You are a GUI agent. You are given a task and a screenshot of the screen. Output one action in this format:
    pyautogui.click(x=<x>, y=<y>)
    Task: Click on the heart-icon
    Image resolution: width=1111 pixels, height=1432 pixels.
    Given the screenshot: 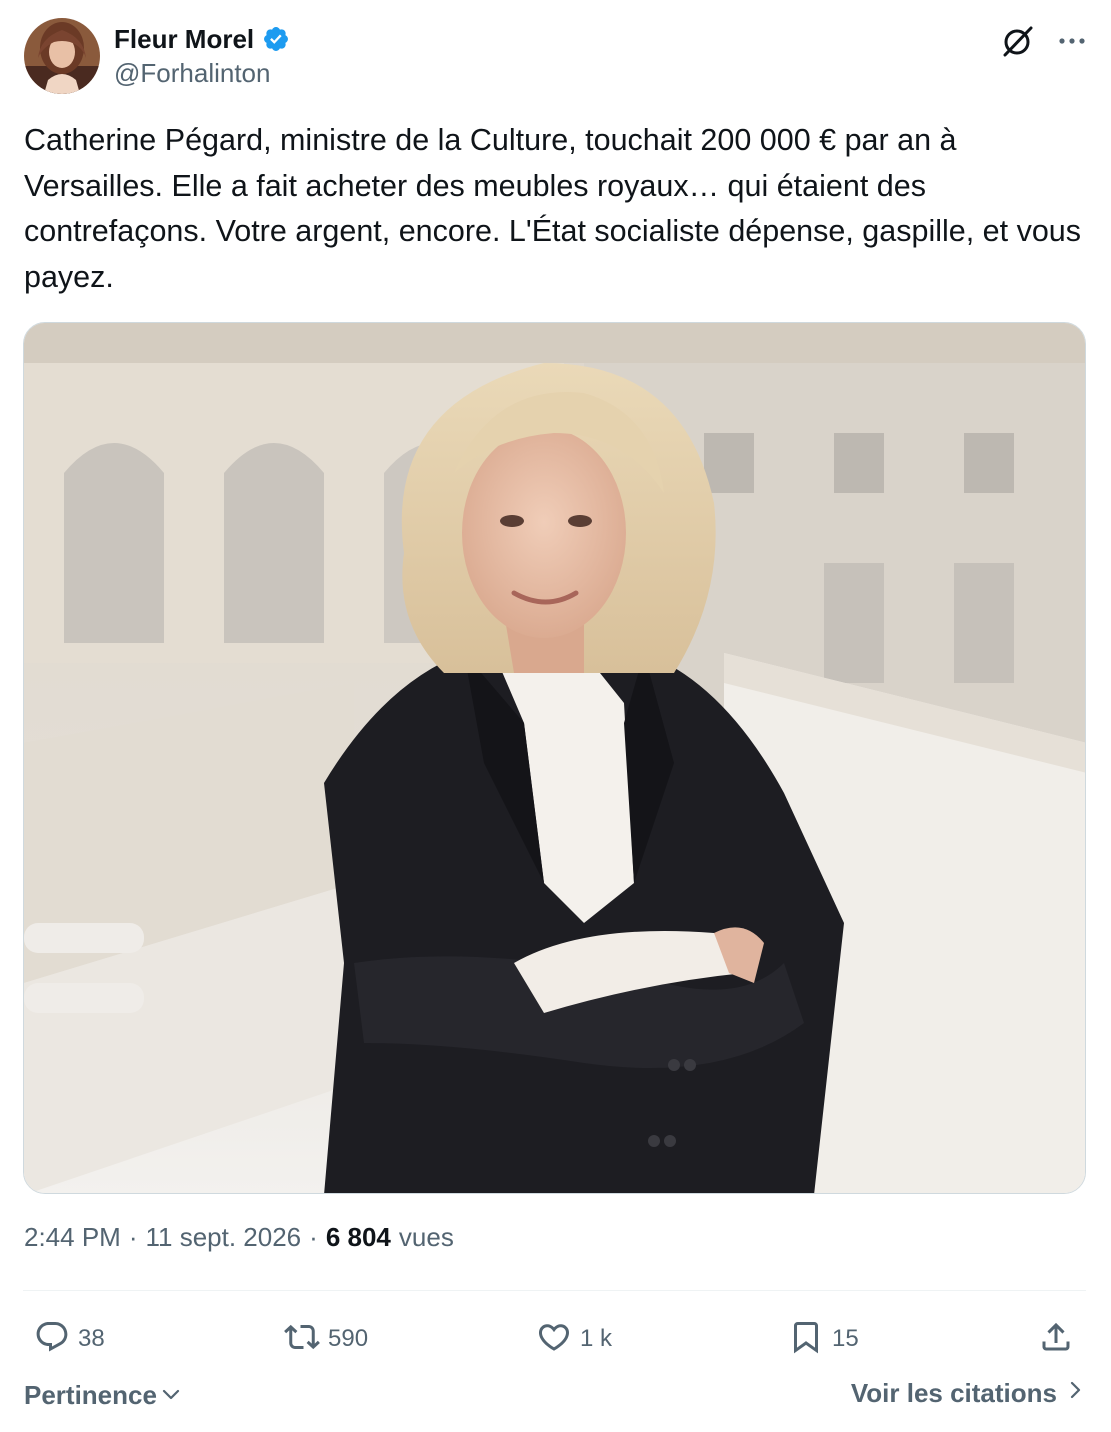 What is the action you would take?
    pyautogui.click(x=554, y=1339)
    